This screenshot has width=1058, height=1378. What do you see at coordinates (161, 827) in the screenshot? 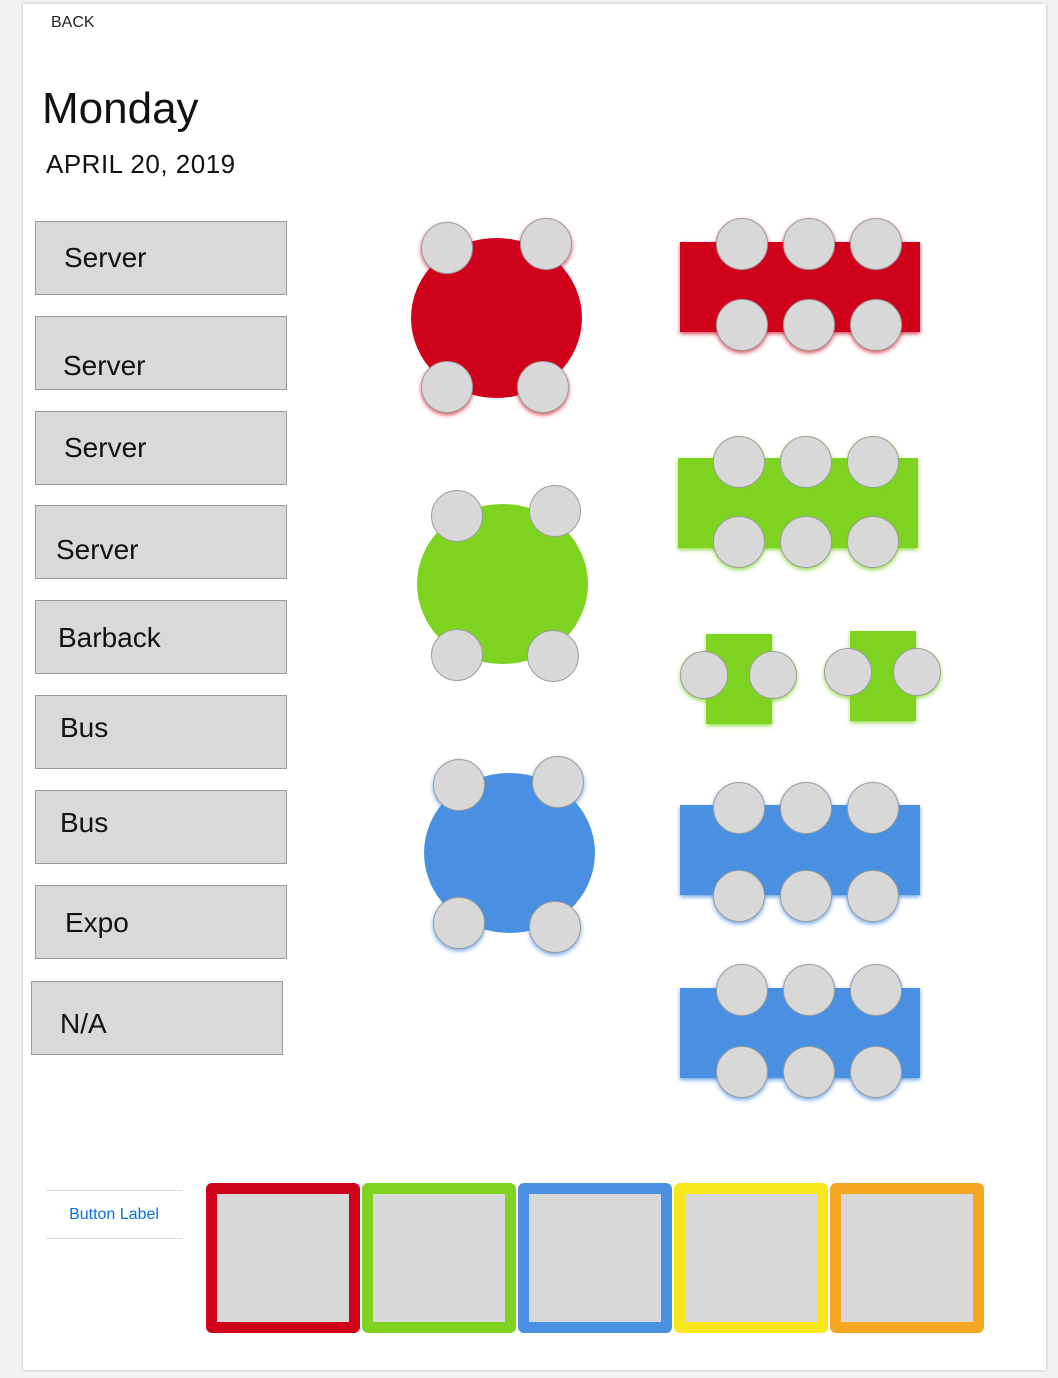
I see `role-button-bus-2: Bus` at bounding box center [161, 827].